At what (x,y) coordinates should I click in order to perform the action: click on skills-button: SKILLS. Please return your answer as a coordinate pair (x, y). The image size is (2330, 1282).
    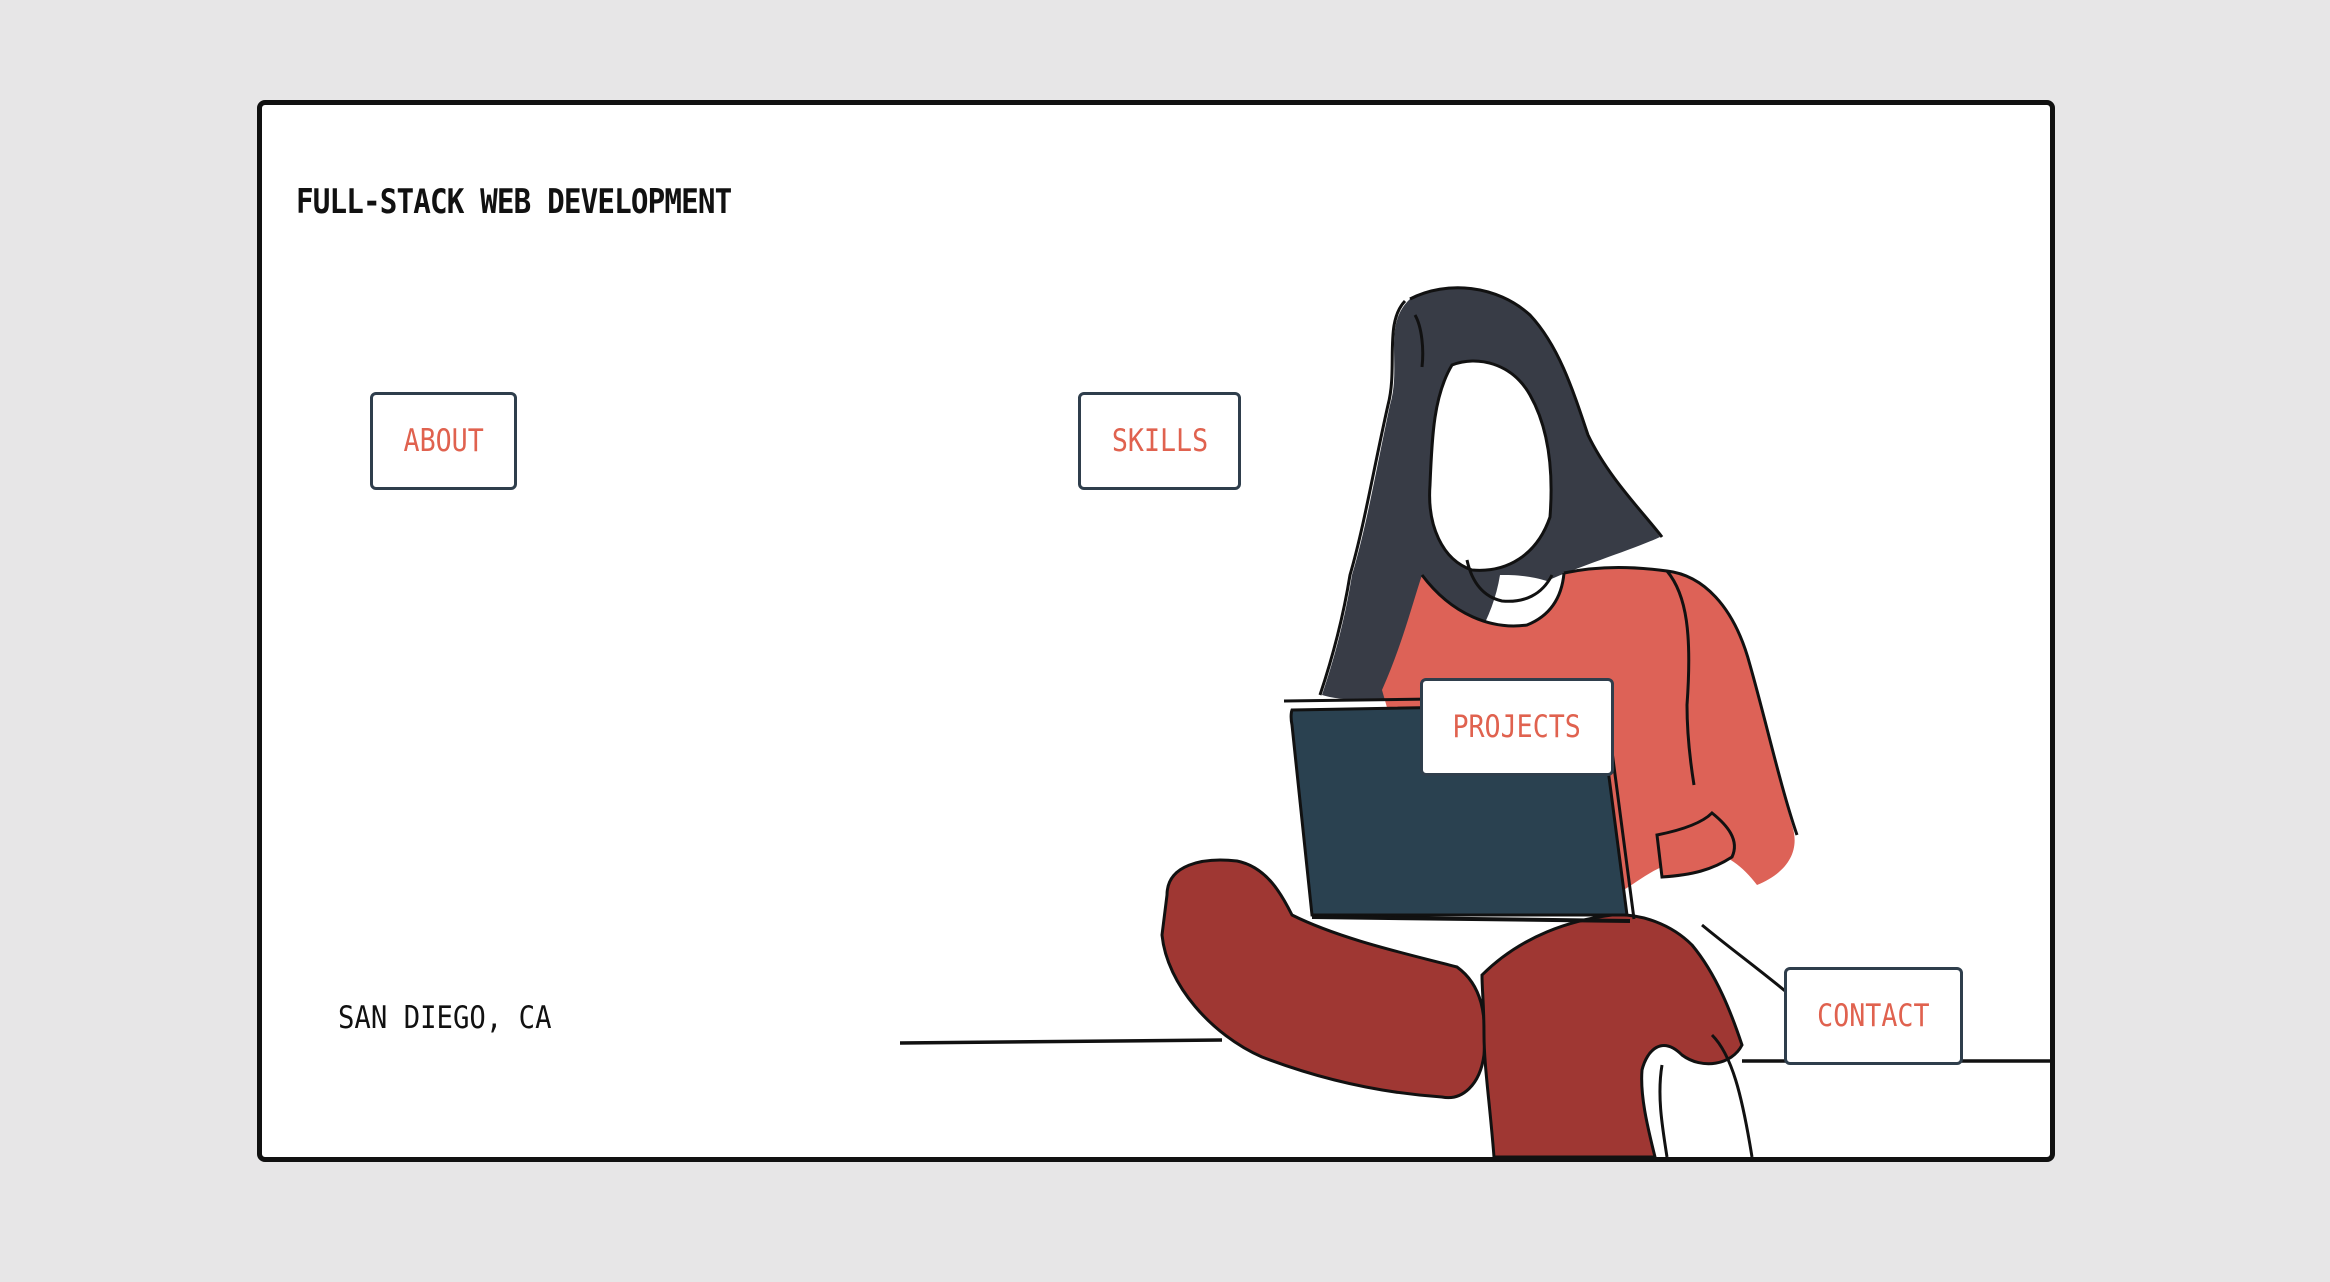
    Looking at the image, I should click on (1159, 441).